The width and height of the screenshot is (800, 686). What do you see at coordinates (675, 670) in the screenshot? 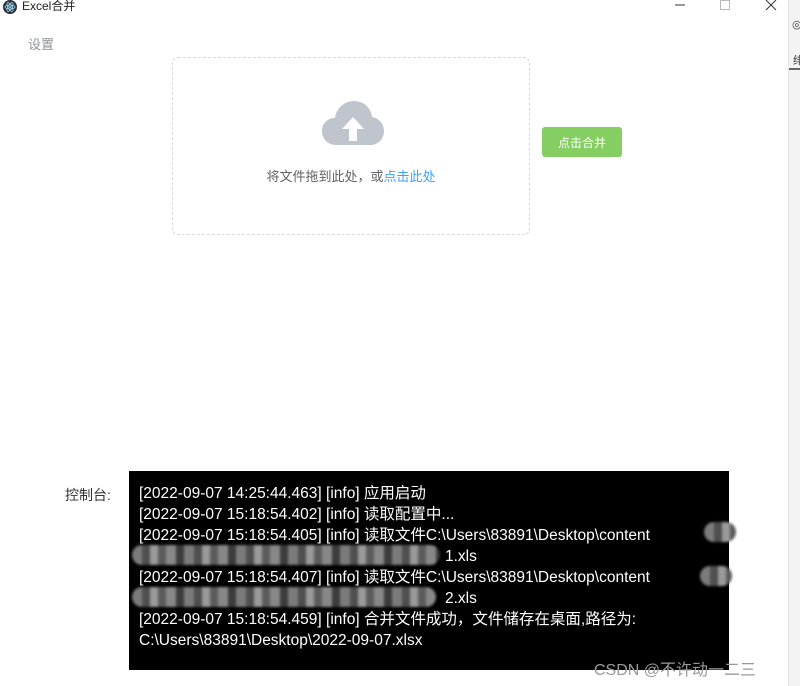
I see `csdn-watermark: CSDN @不许动一二三` at bounding box center [675, 670].